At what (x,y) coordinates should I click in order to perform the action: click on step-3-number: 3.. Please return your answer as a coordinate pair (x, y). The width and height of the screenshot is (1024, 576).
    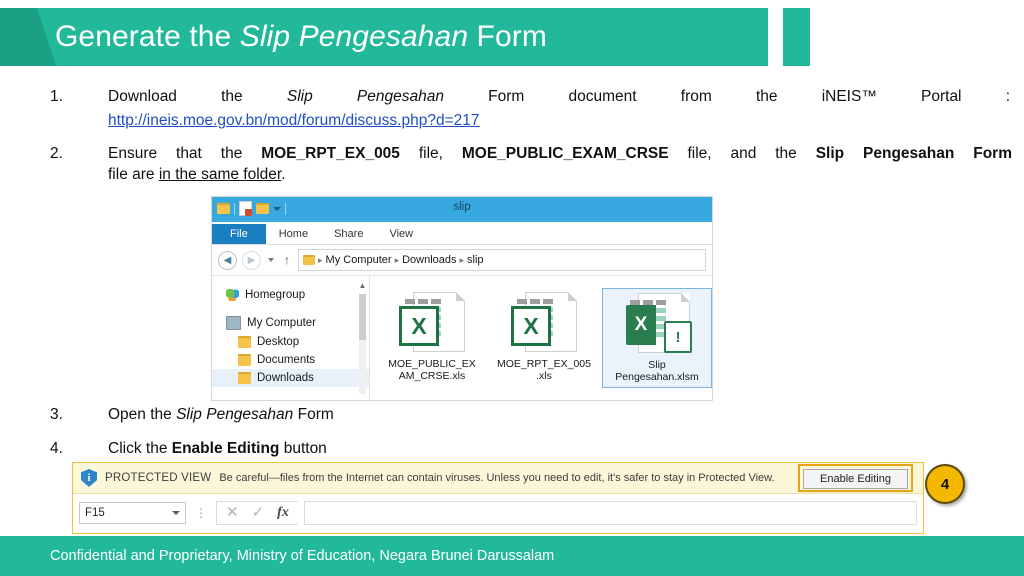
    Looking at the image, I should click on (56, 414).